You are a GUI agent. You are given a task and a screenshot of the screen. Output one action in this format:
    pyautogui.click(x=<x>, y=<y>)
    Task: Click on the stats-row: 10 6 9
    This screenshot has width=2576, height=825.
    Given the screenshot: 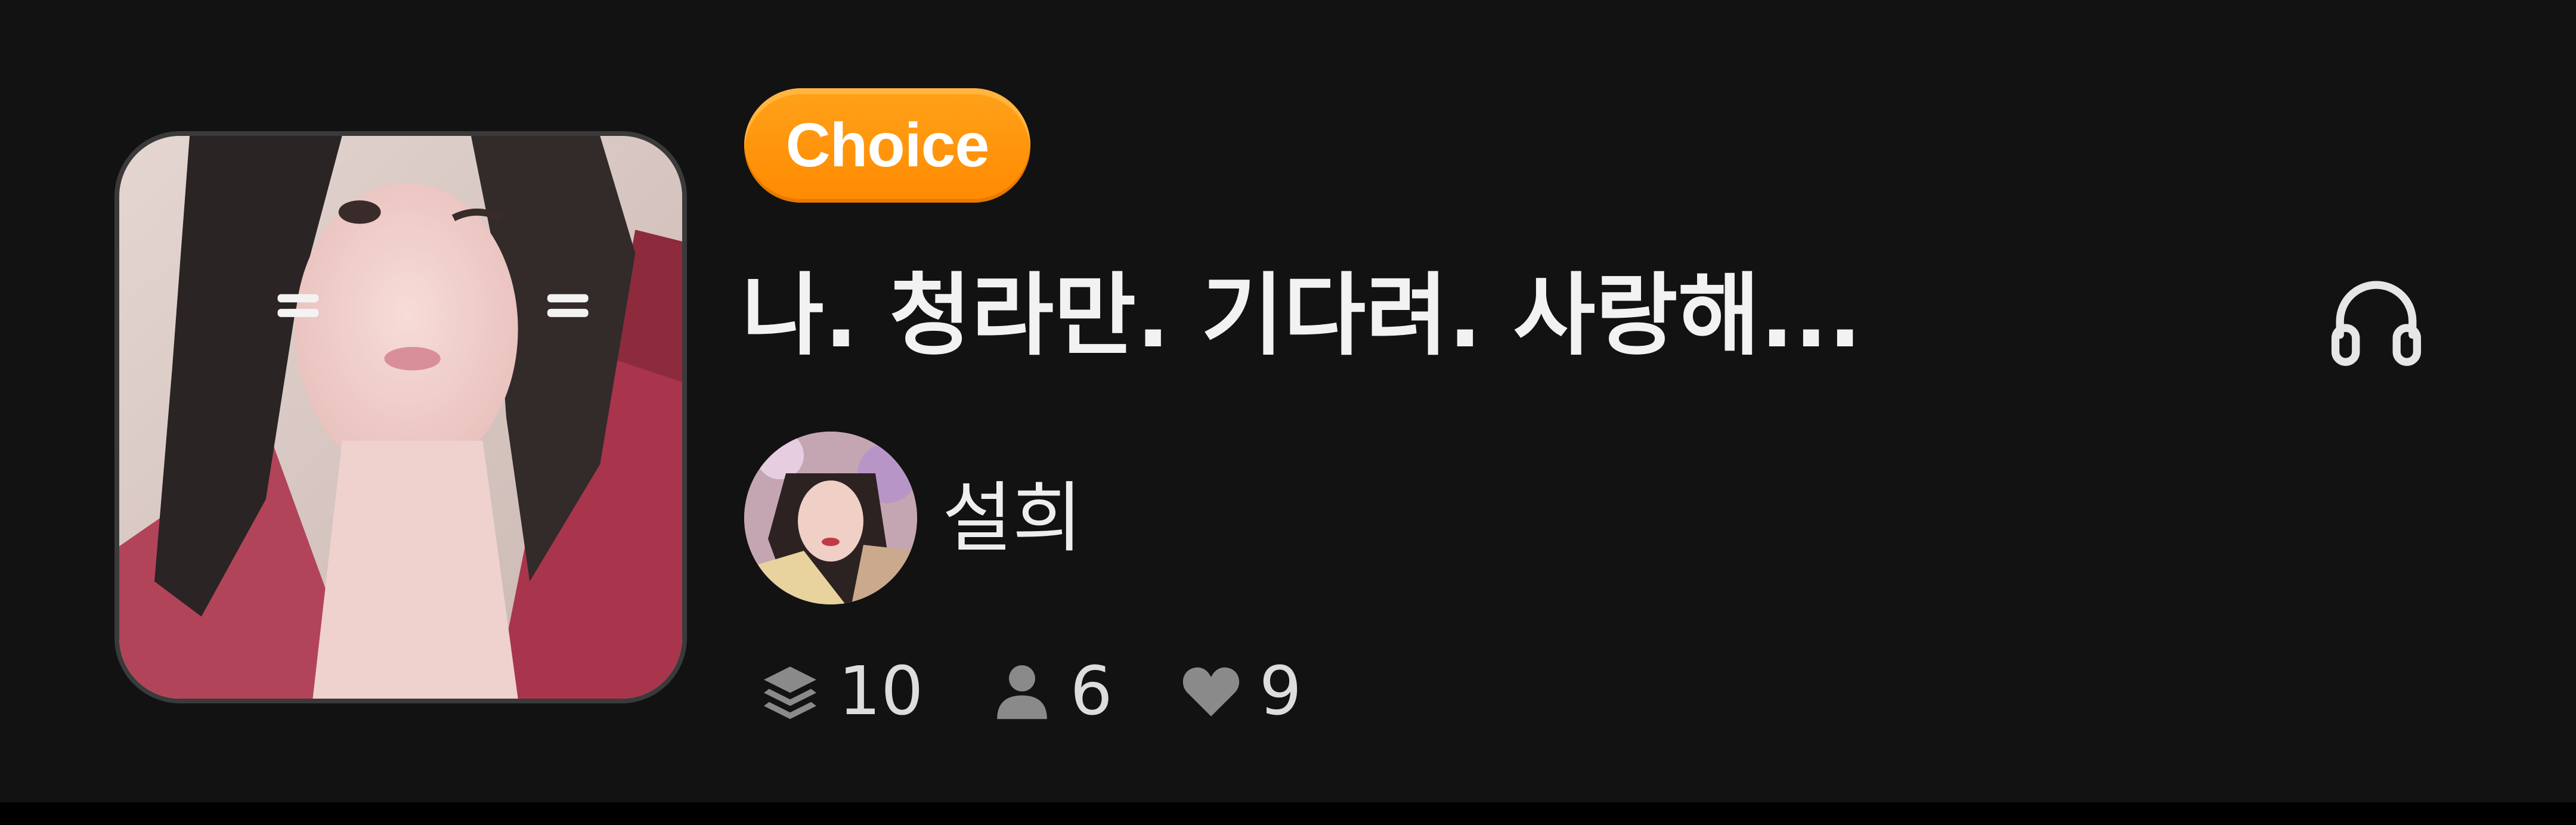 What is the action you would take?
    pyautogui.click(x=1062, y=691)
    